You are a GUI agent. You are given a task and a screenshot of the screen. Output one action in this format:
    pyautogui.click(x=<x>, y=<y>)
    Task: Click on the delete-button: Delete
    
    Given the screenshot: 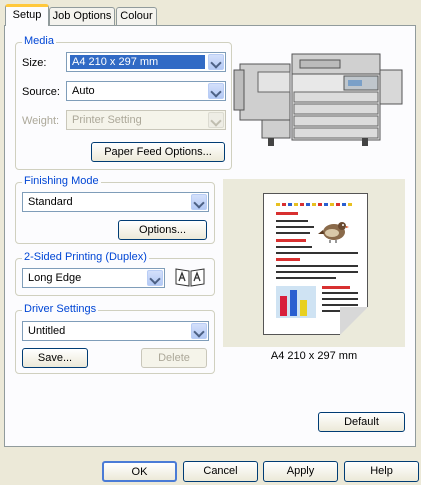 What is the action you would take?
    pyautogui.click(x=174, y=358)
    